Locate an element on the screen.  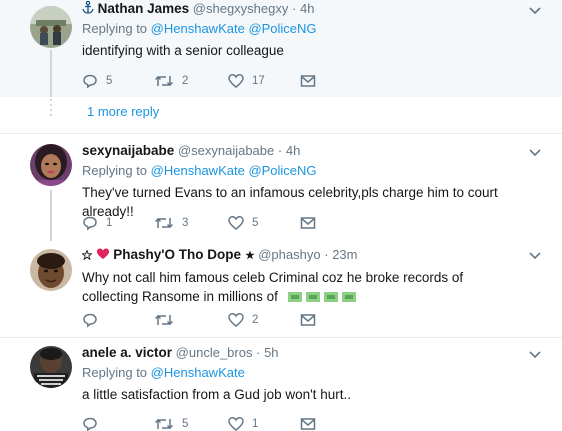
anchor-icon is located at coordinates (88, 7).